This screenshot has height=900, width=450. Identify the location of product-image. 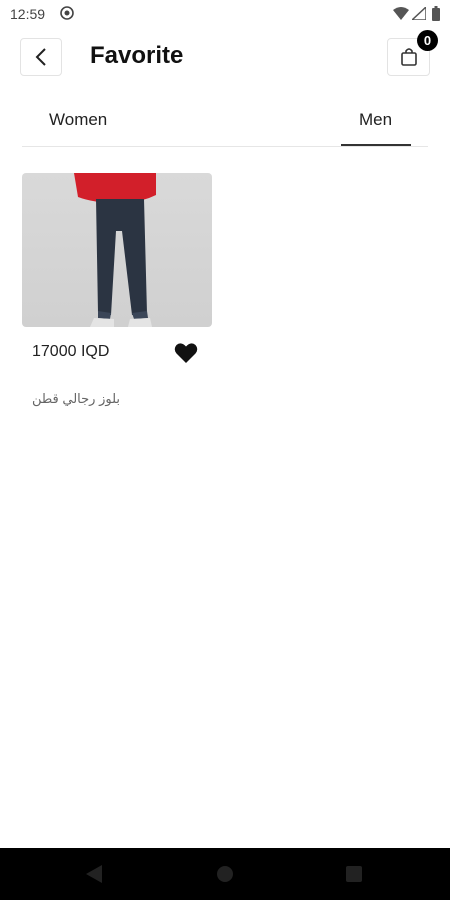
(117, 250).